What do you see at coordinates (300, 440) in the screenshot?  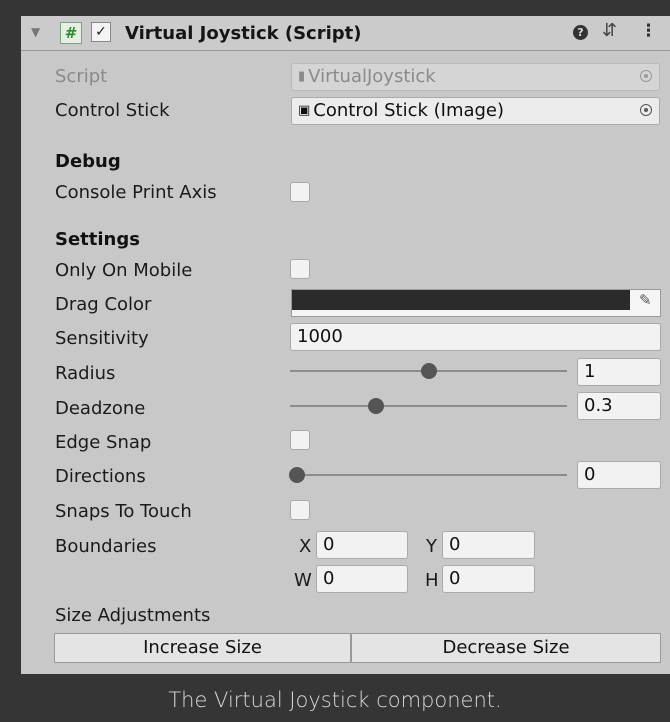 I see `edge-snap-checkbox` at bounding box center [300, 440].